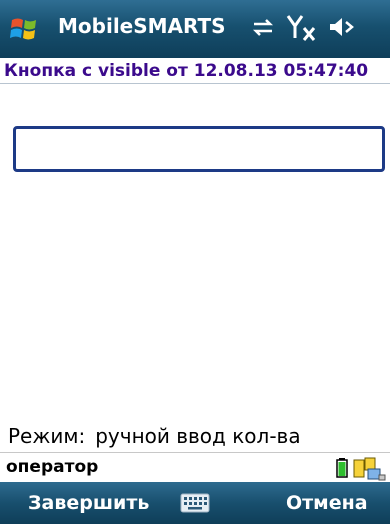  I want to click on operator-label: оператор, so click(52, 467).